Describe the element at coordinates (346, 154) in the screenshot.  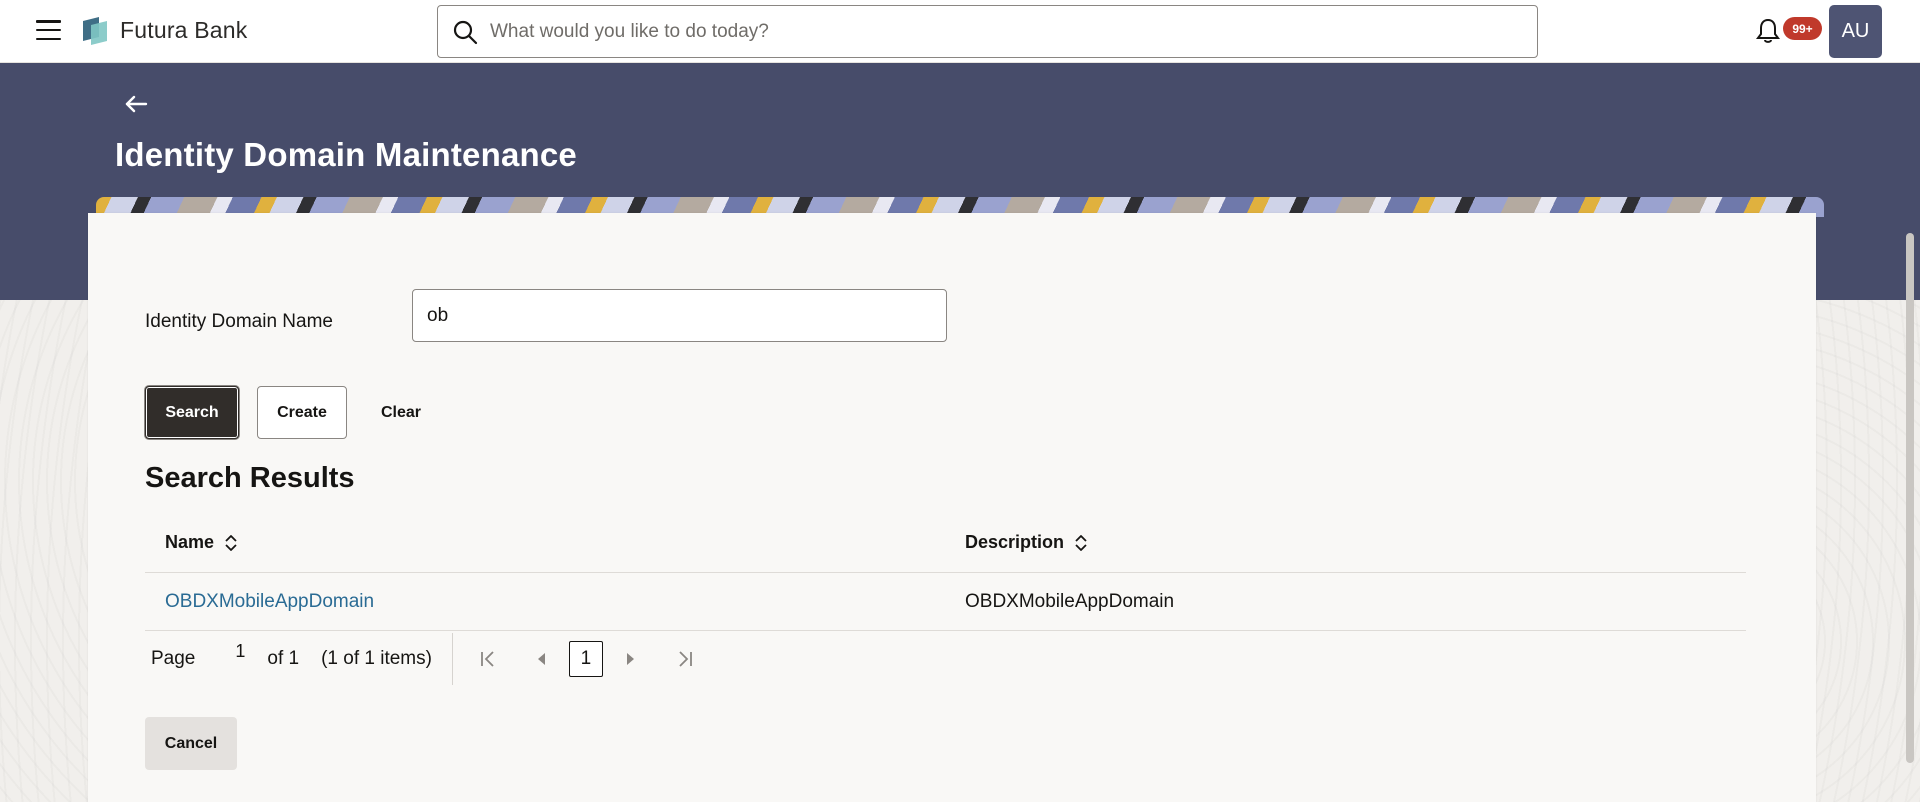
I see `page-title: Identity Domain Maintenance` at that location.